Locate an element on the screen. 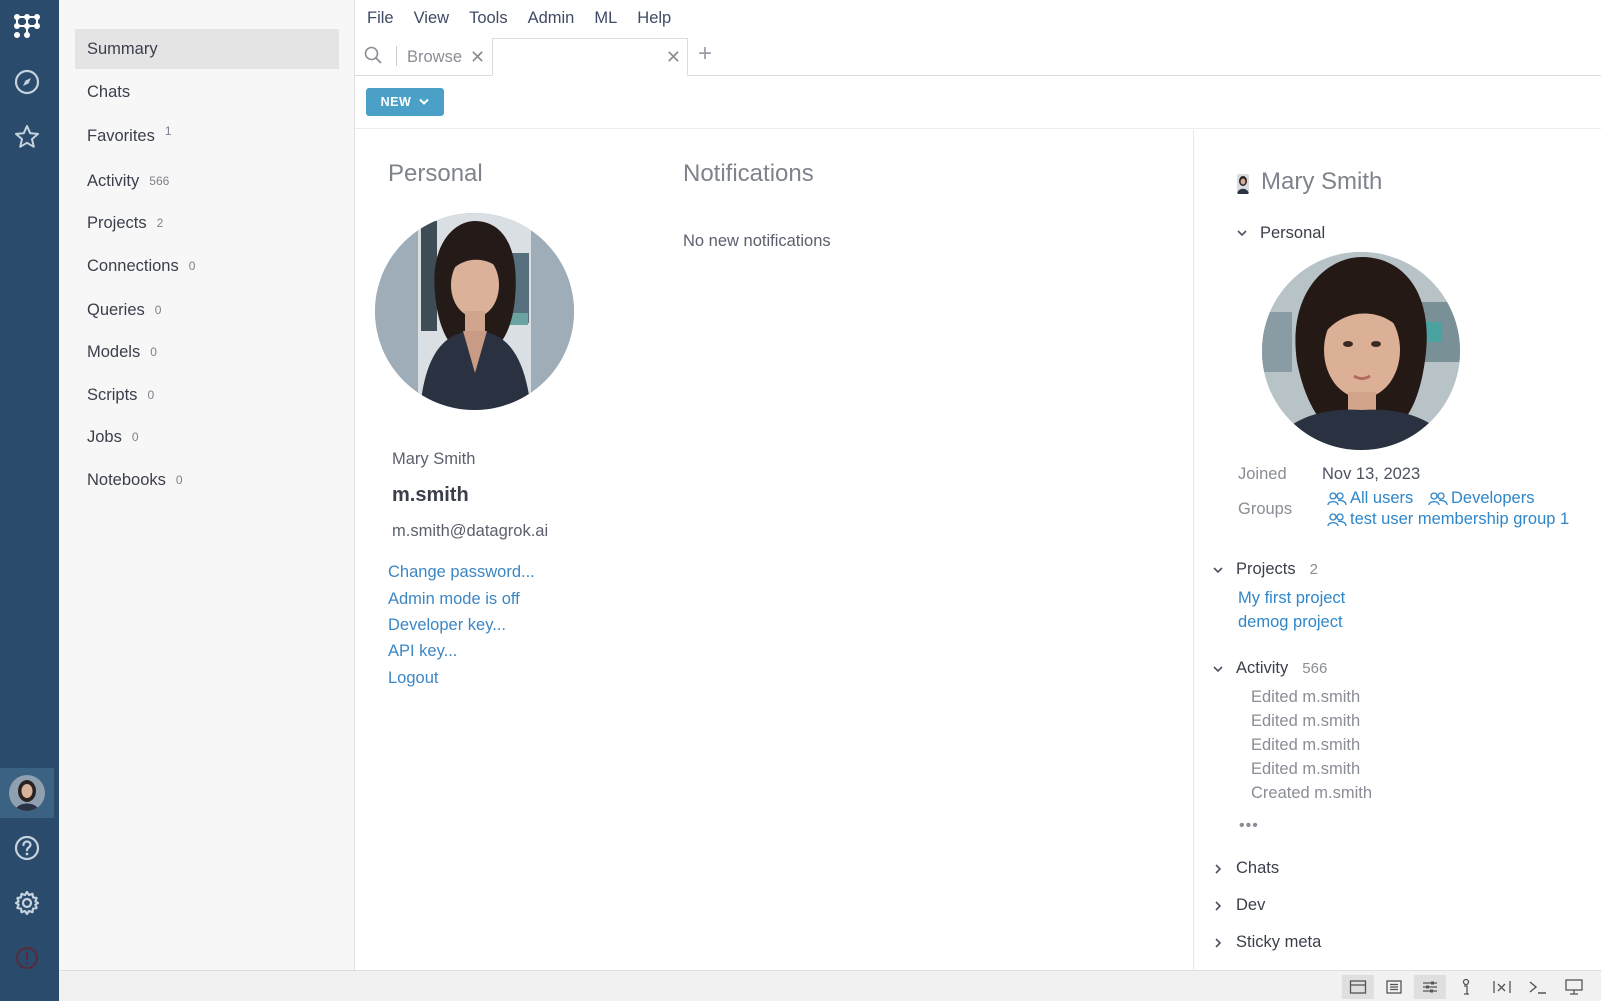 Image resolution: width=1601 pixels, height=1001 pixels. toolbar: NEW is located at coordinates (978, 102).